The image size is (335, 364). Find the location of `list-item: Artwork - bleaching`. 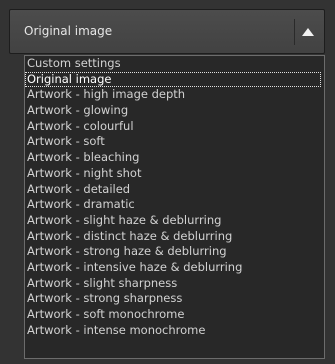

list-item: Artwork - bleaching is located at coordinates (174, 158).